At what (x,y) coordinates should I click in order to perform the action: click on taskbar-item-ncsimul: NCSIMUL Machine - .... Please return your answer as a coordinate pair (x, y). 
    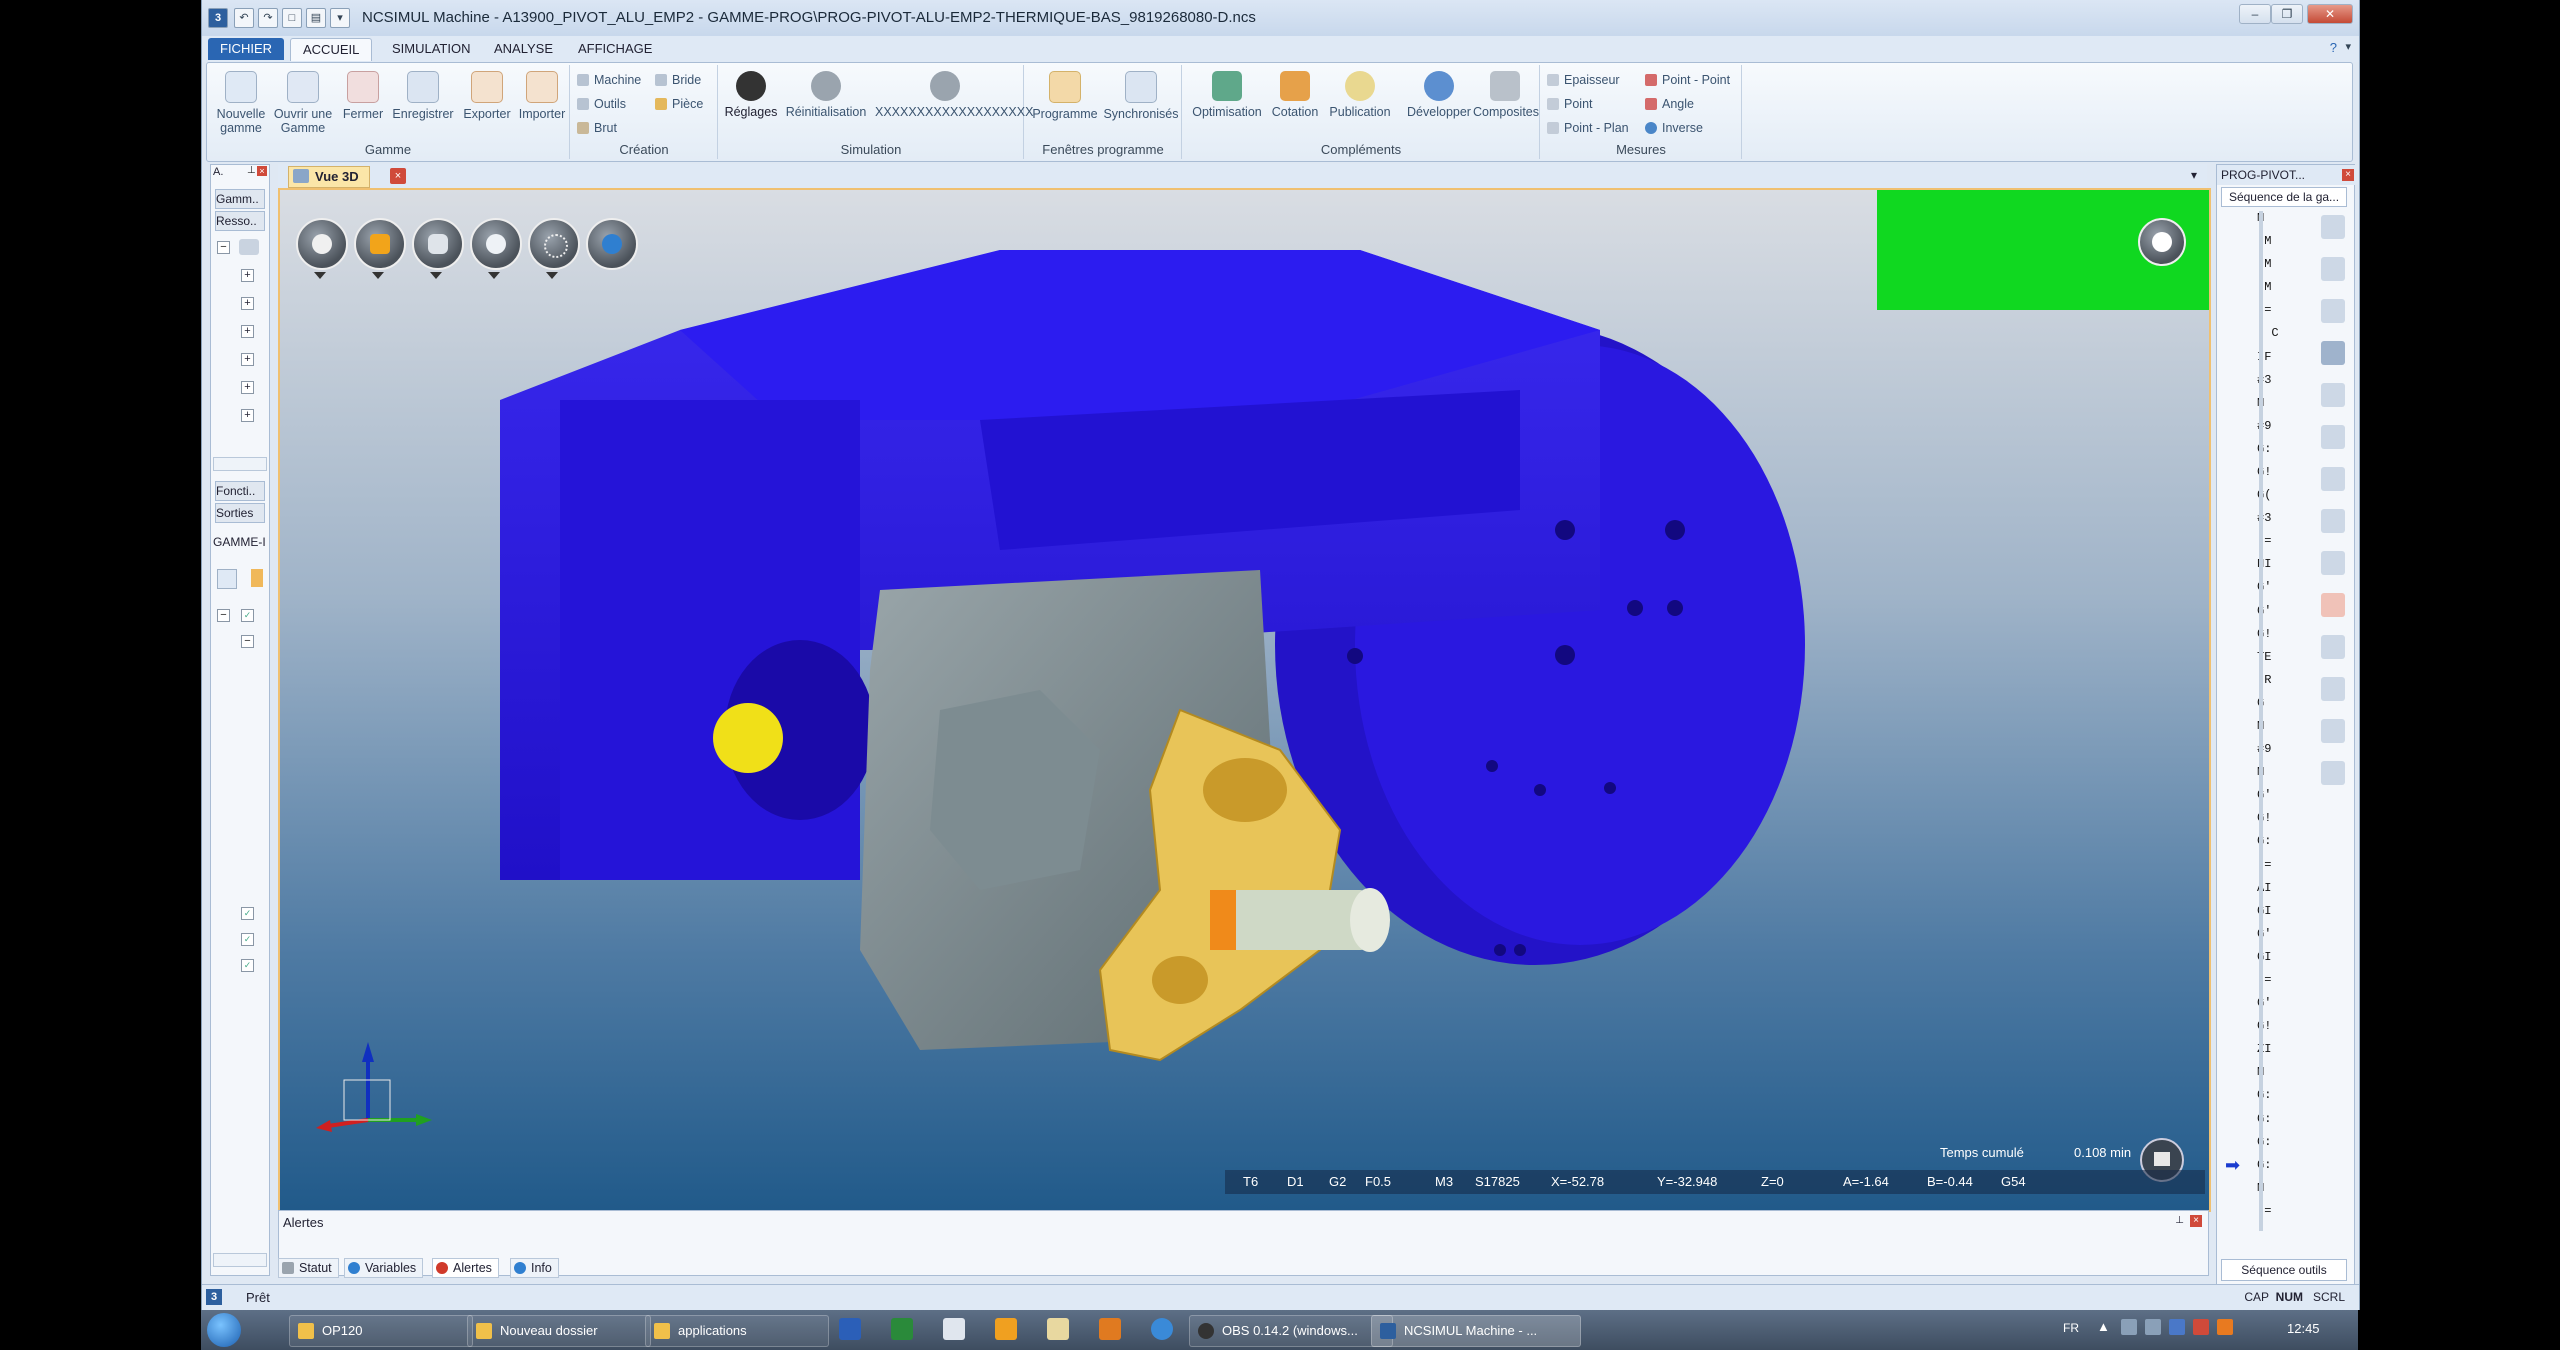
    Looking at the image, I should click on (1476, 1331).